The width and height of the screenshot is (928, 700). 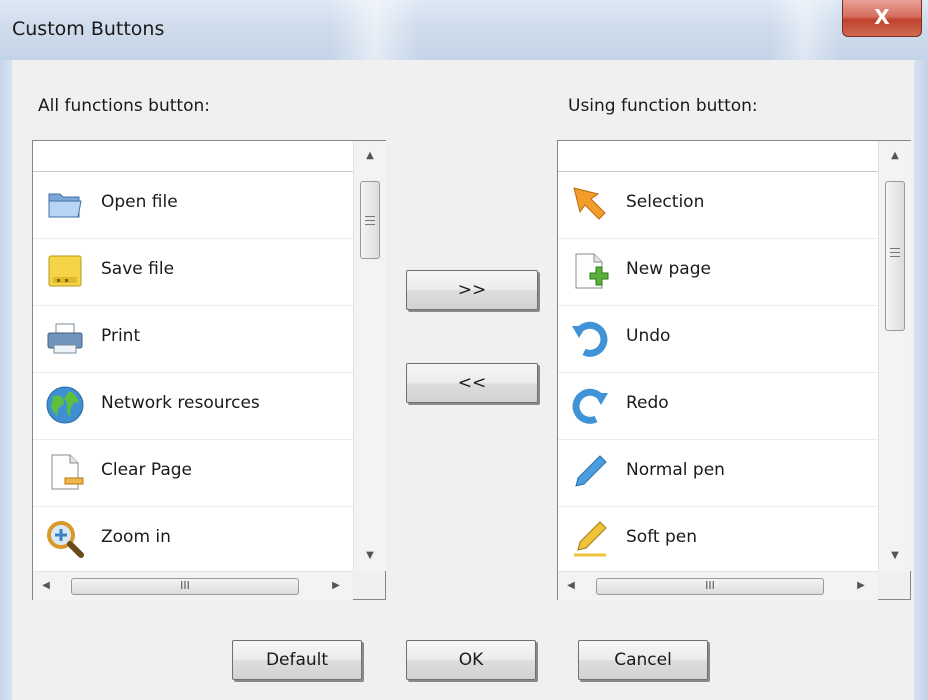 What do you see at coordinates (65, 204) in the screenshot?
I see `folder-icon` at bounding box center [65, 204].